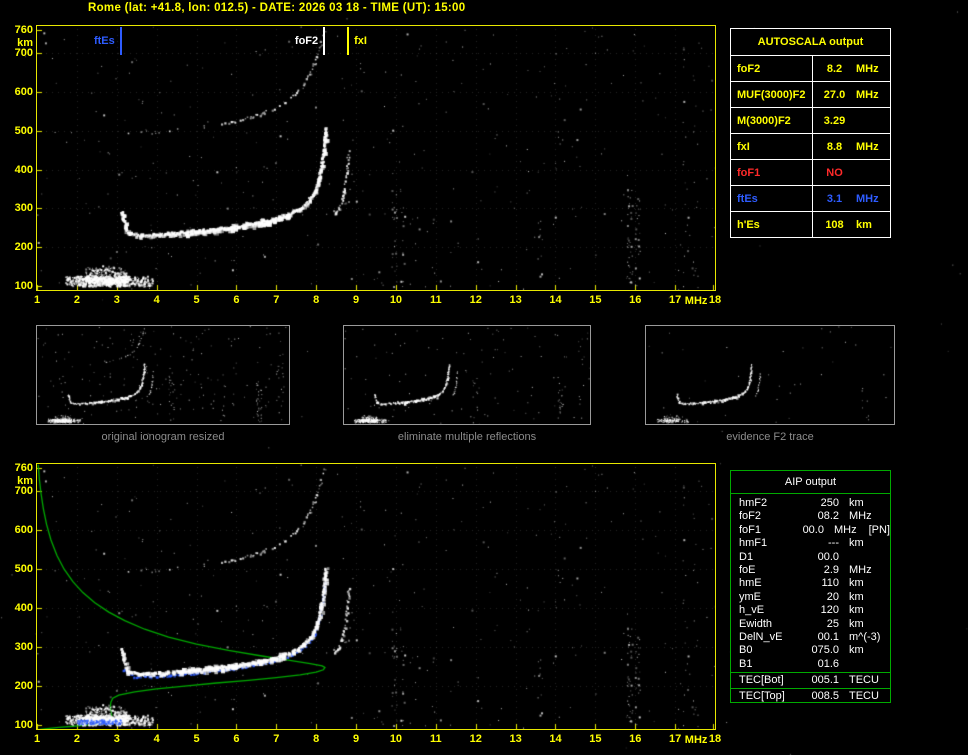  Describe the element at coordinates (851, 172) in the screenshot. I see `param-value-cell: NO` at that location.